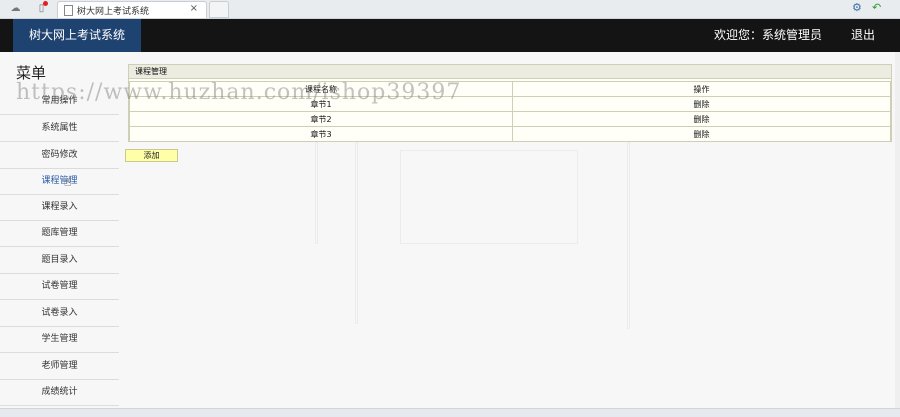 The image size is (900, 417). I want to click on tab-close-button: ×, so click(194, 8).